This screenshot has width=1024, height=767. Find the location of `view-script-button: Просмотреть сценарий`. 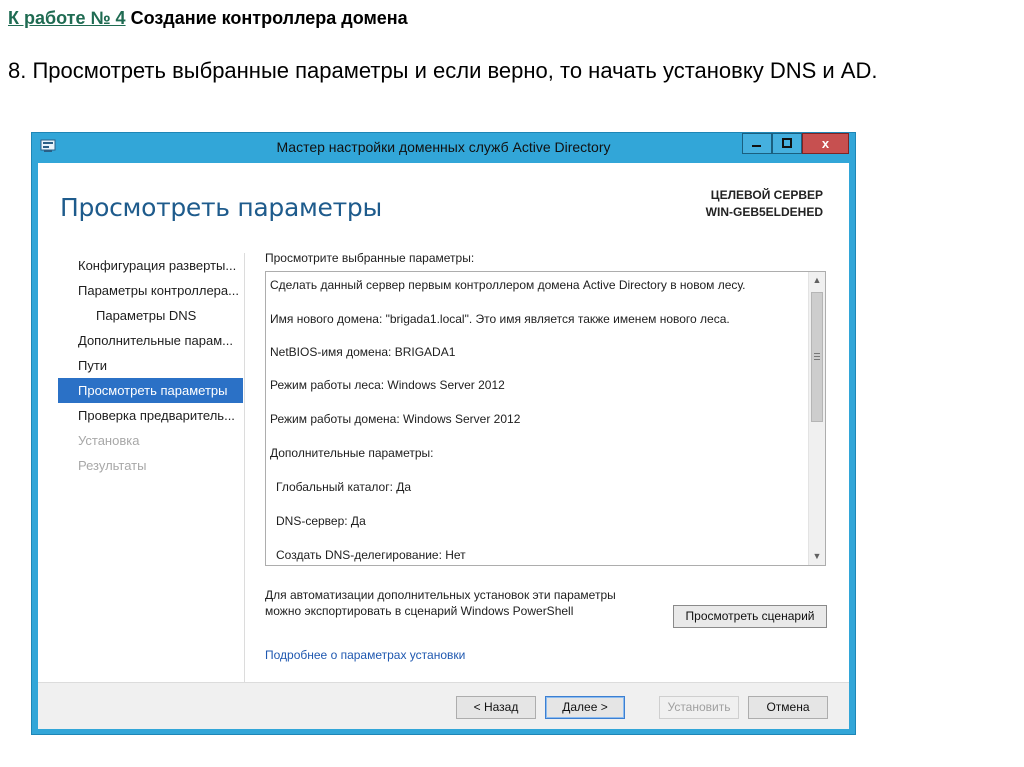

view-script-button: Просмотреть сценарий is located at coordinates (750, 616).